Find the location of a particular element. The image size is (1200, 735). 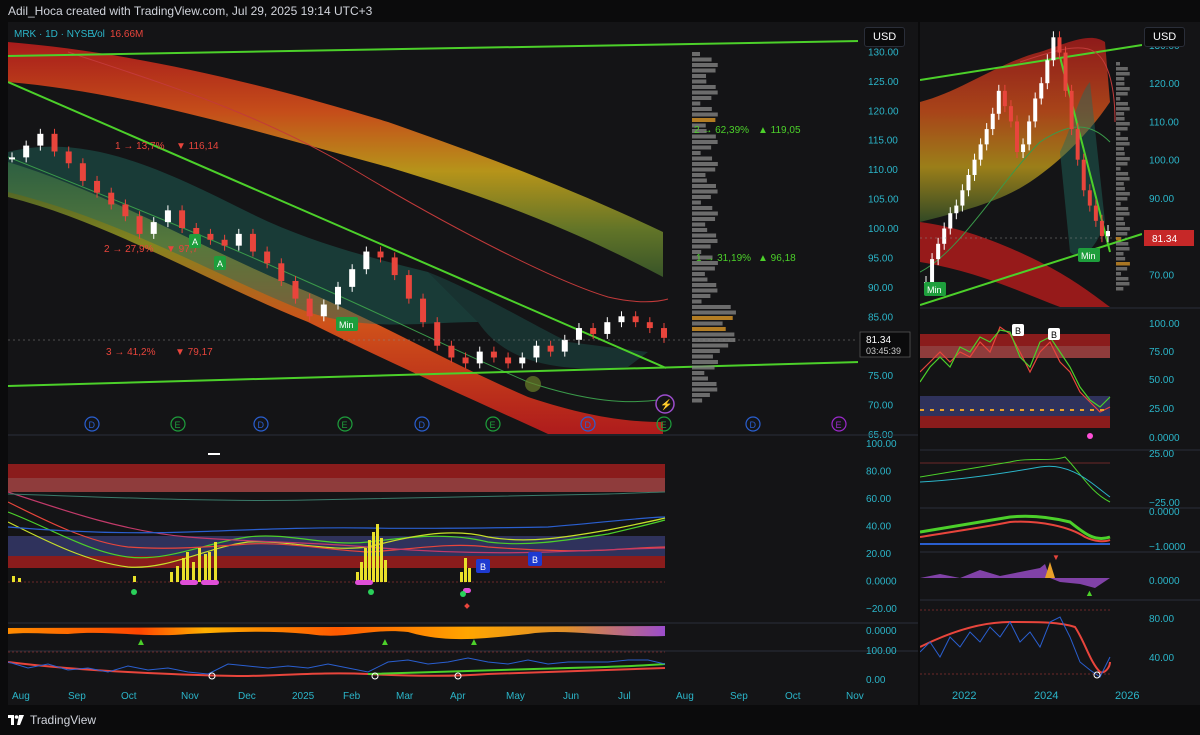

a-marker-1-text: A is located at coordinates (195, 242).